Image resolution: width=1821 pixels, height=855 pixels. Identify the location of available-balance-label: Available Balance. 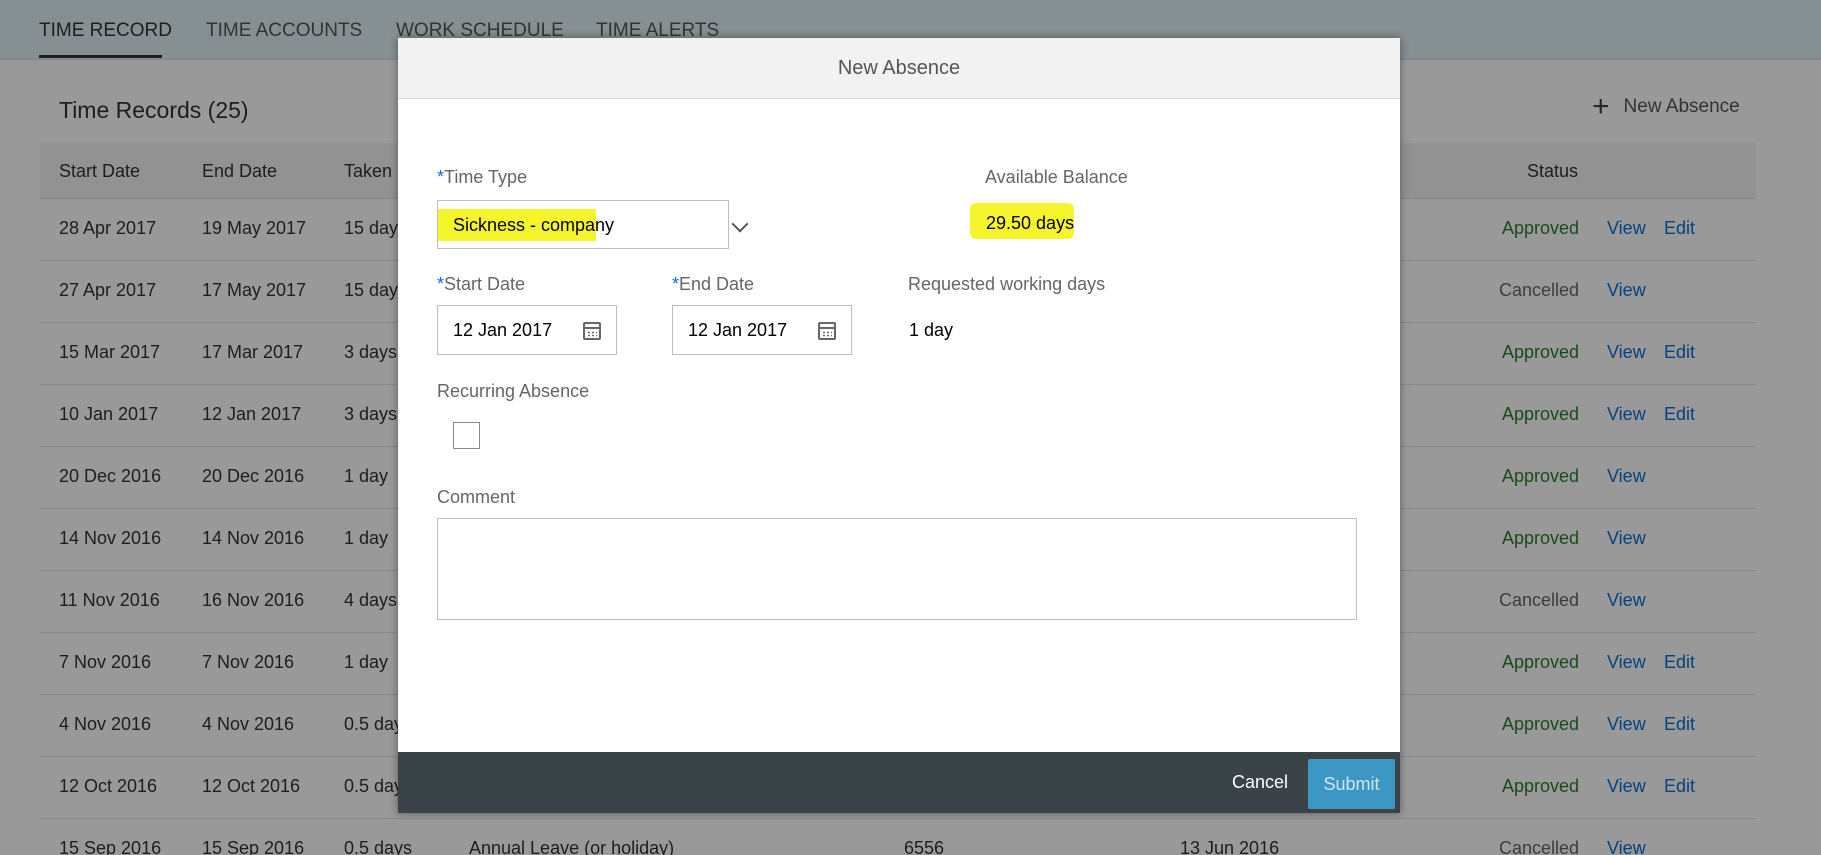
(1056, 177).